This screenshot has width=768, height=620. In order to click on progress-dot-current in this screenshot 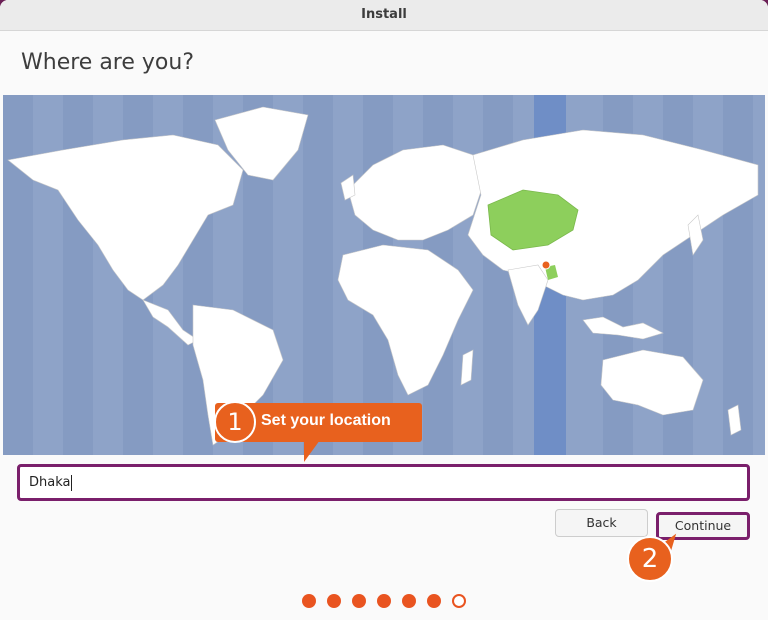, I will do `click(459, 601)`.